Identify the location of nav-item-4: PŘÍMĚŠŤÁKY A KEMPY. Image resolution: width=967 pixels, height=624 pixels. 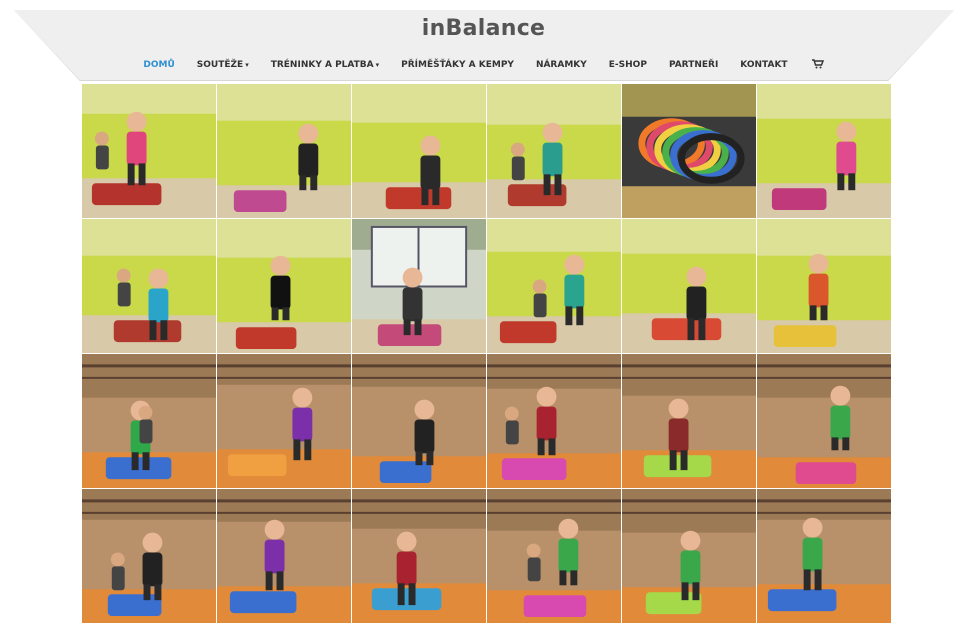
(457, 65).